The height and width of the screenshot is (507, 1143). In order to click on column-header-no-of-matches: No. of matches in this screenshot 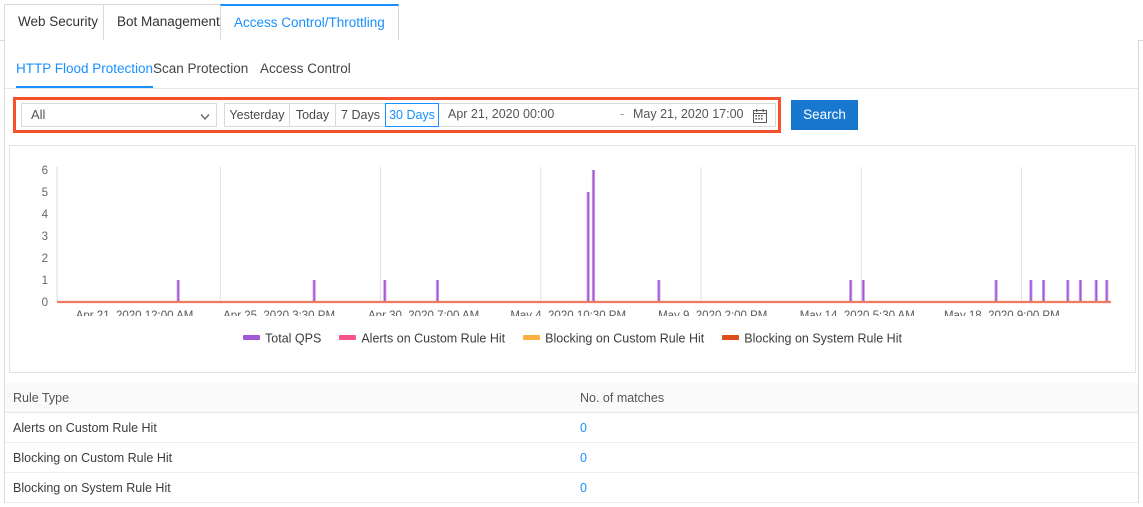, I will do `click(622, 398)`.